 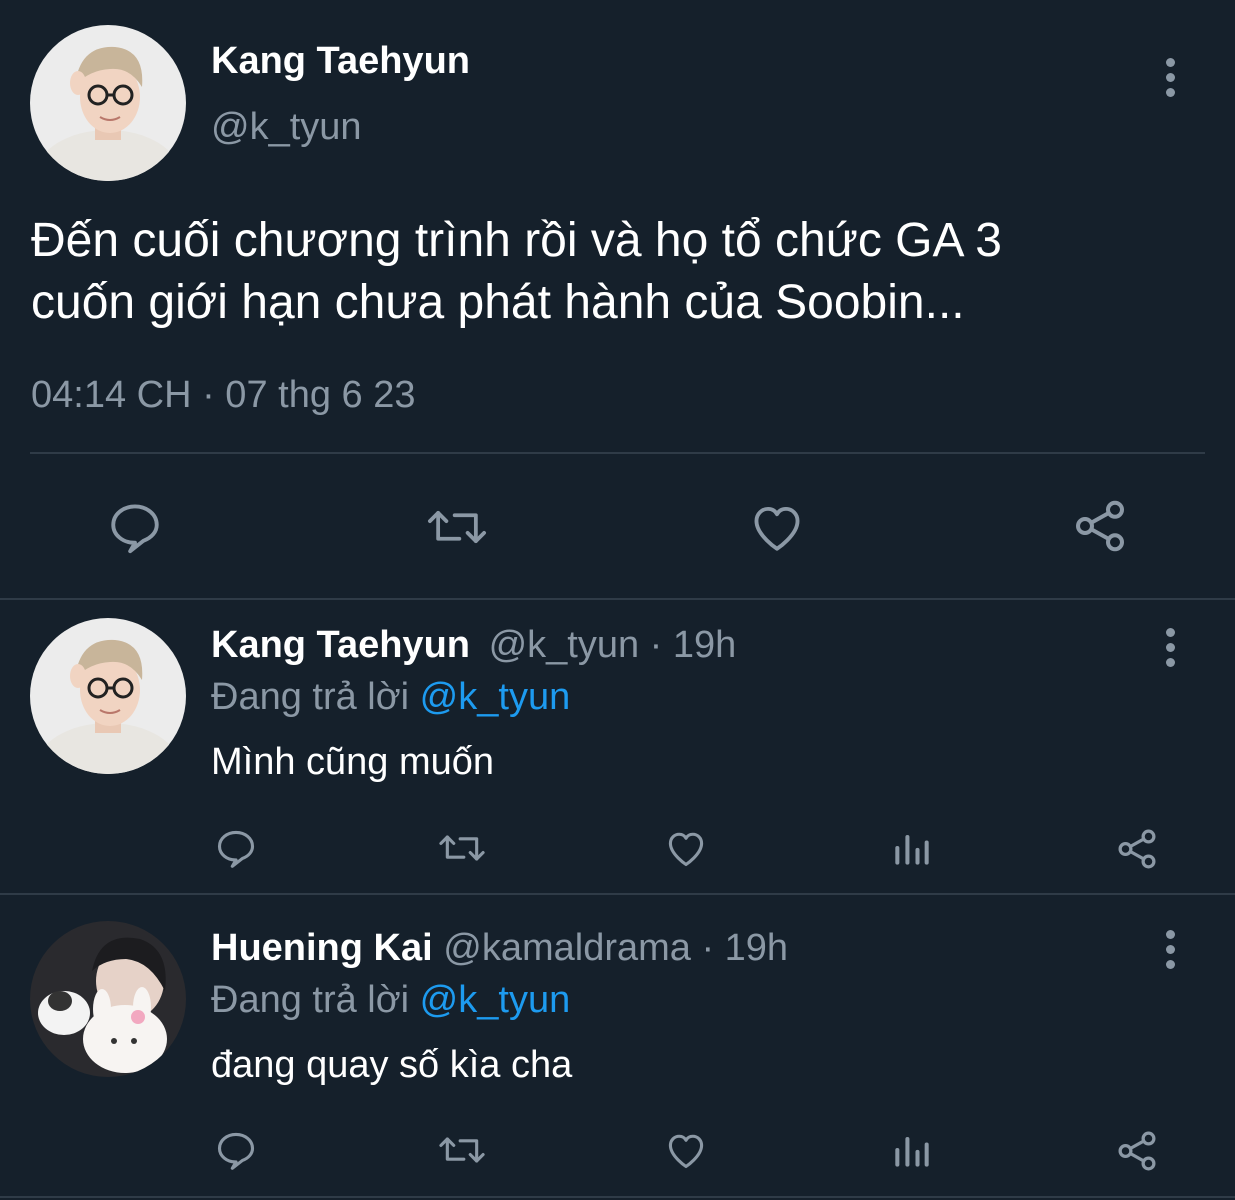 I want to click on reply-author-name: Kang Taehyun, so click(x=340, y=645).